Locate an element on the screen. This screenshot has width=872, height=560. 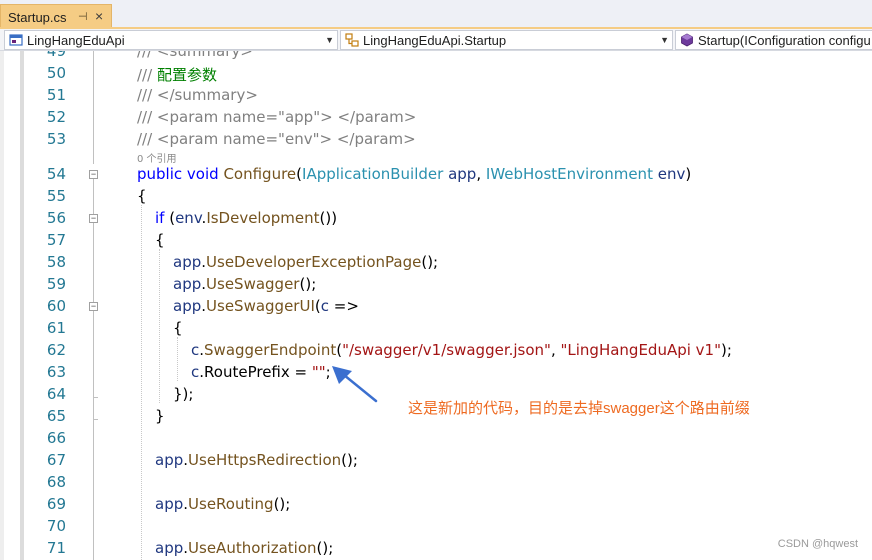
project-dropdown: LingHangEduApi ▼ is located at coordinates (171, 40).